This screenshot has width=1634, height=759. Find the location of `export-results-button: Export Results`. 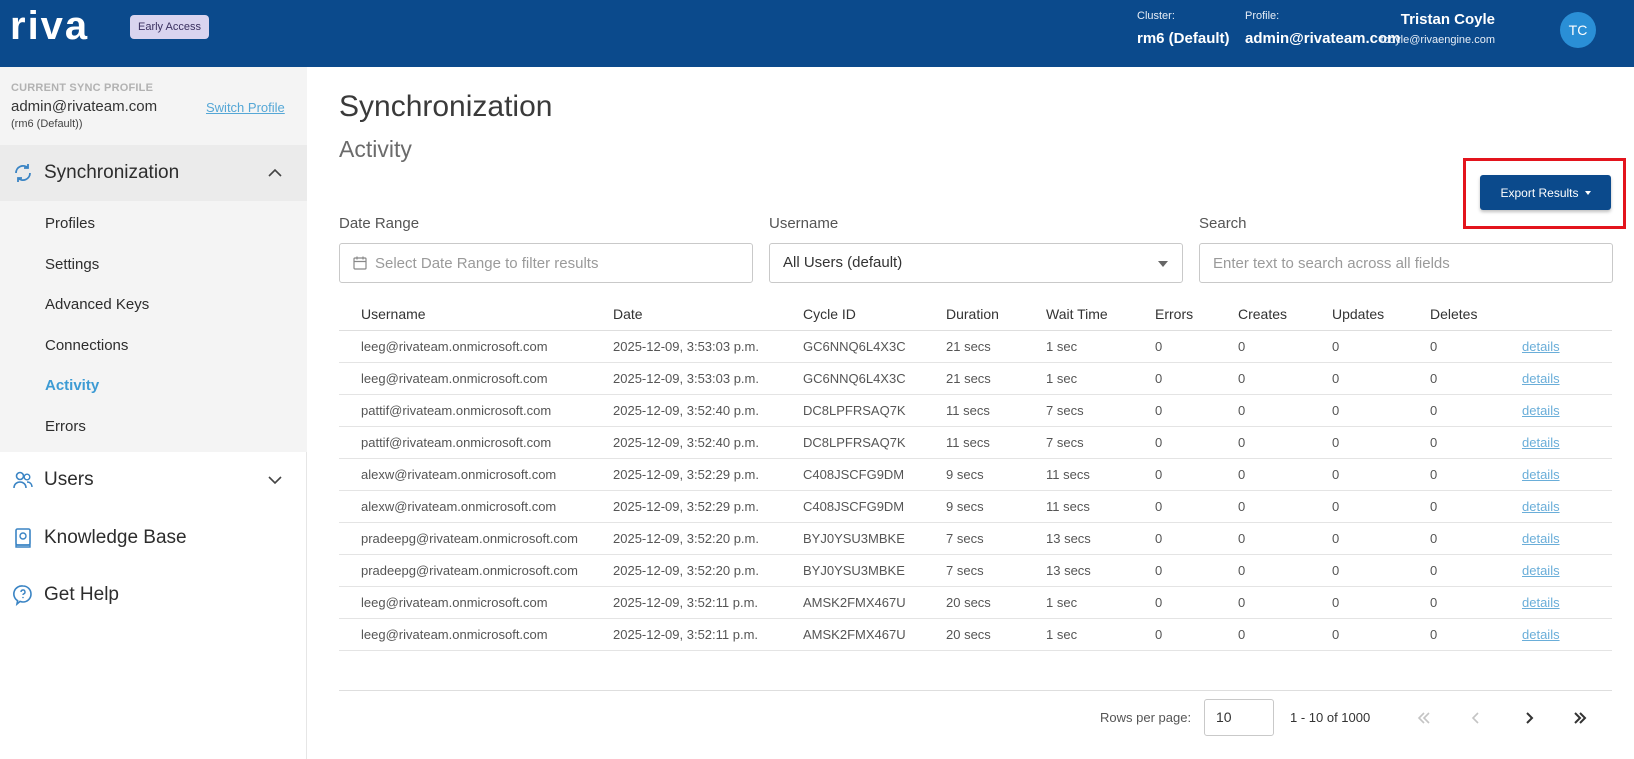

export-results-button: Export Results is located at coordinates (1545, 192).